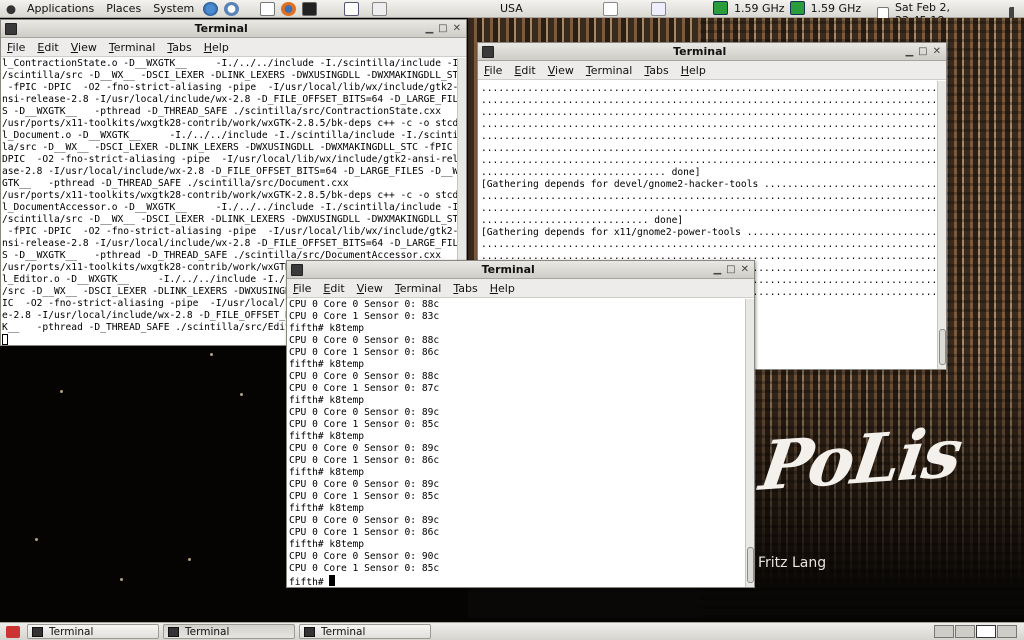  I want to click on bottom-panel: Terminal Terminal Terminal, so click(512, 631).